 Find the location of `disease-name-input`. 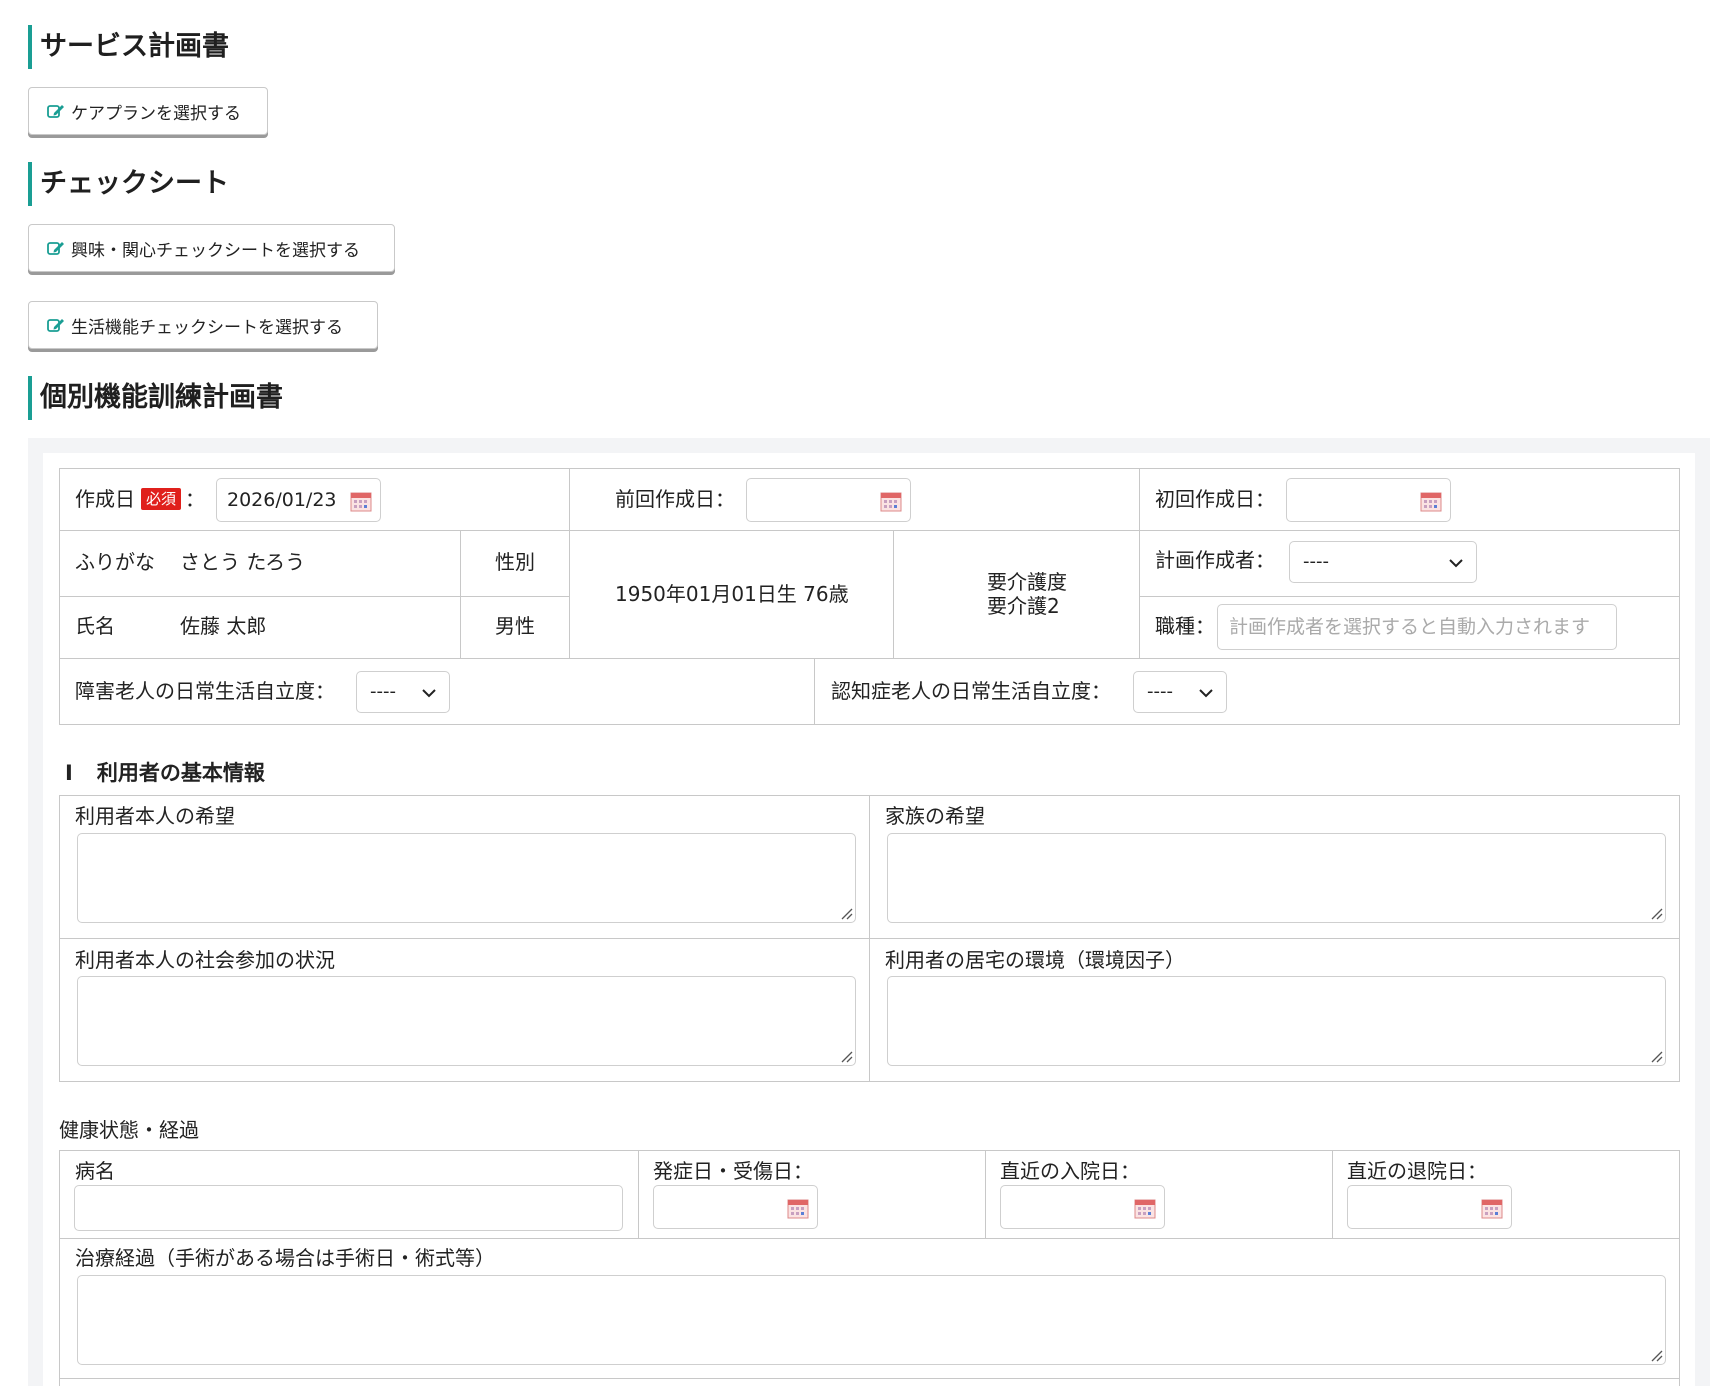

disease-name-input is located at coordinates (348, 1208).